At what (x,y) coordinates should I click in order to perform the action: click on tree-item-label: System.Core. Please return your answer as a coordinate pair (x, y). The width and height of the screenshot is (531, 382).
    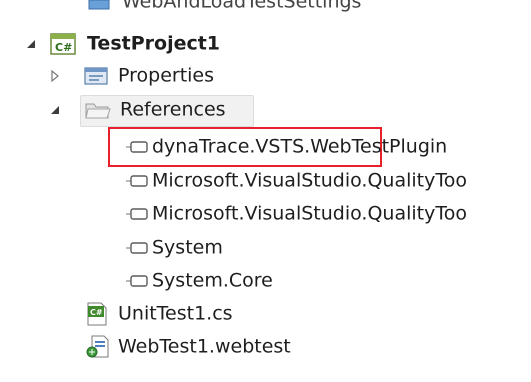
    Looking at the image, I should click on (212, 280).